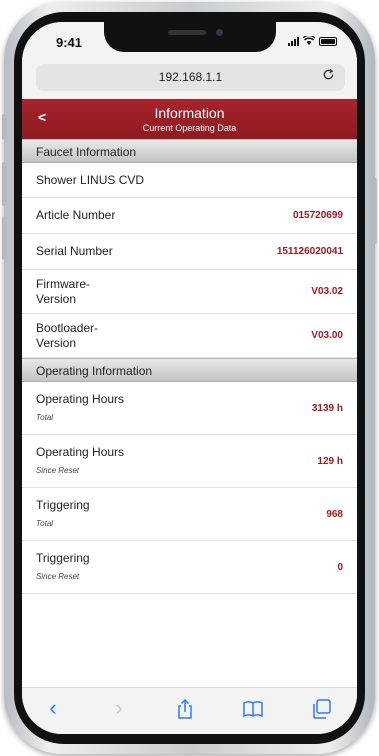 Image resolution: width=379 pixels, height=756 pixels. I want to click on table-row: Operating Hours Total 3139 h, so click(189, 408).